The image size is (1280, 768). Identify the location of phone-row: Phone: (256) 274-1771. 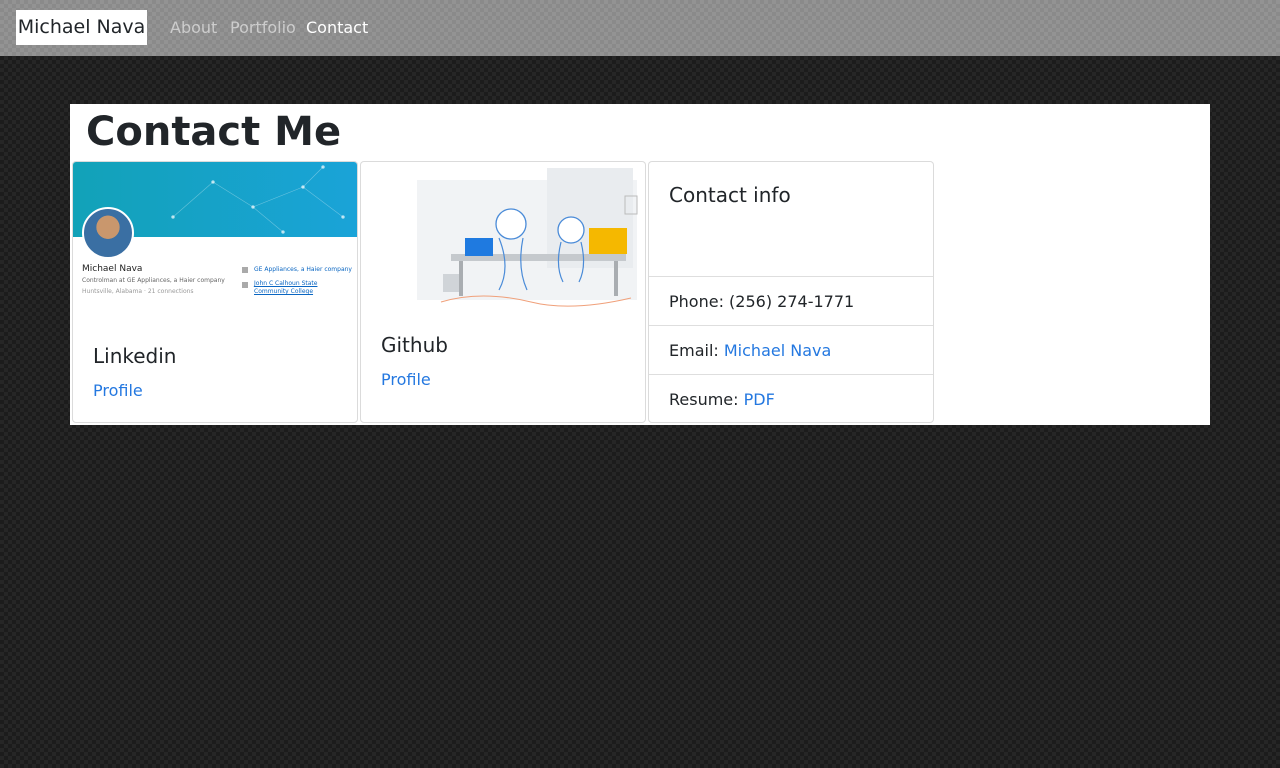
(791, 301).